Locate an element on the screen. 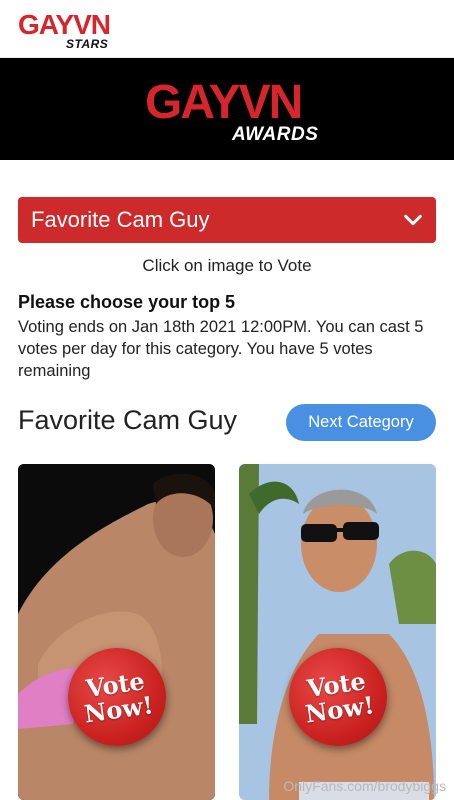 Image resolution: width=454 pixels, height=800 pixels. gayvn-stars-logo: GAYVN STARS is located at coordinates (64, 30).